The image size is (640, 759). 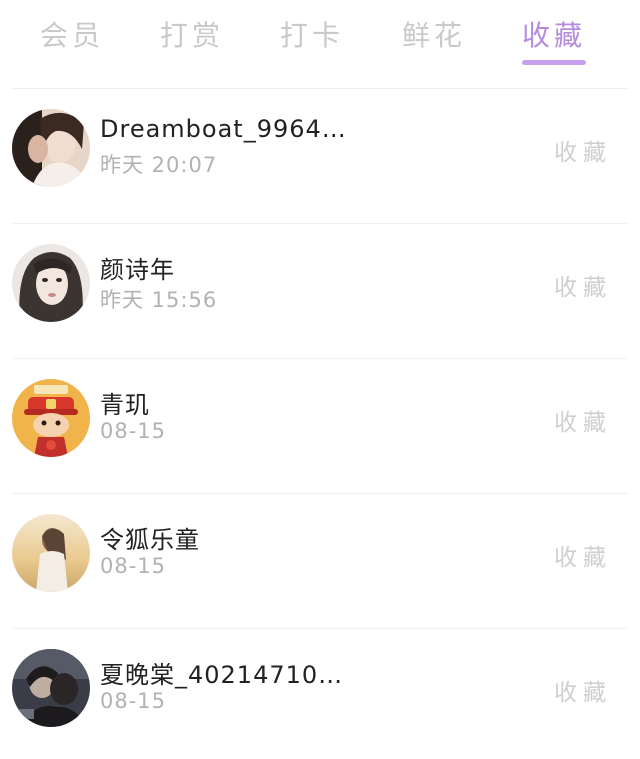 I want to click on user-name: 颜诗年, so click(x=137, y=270).